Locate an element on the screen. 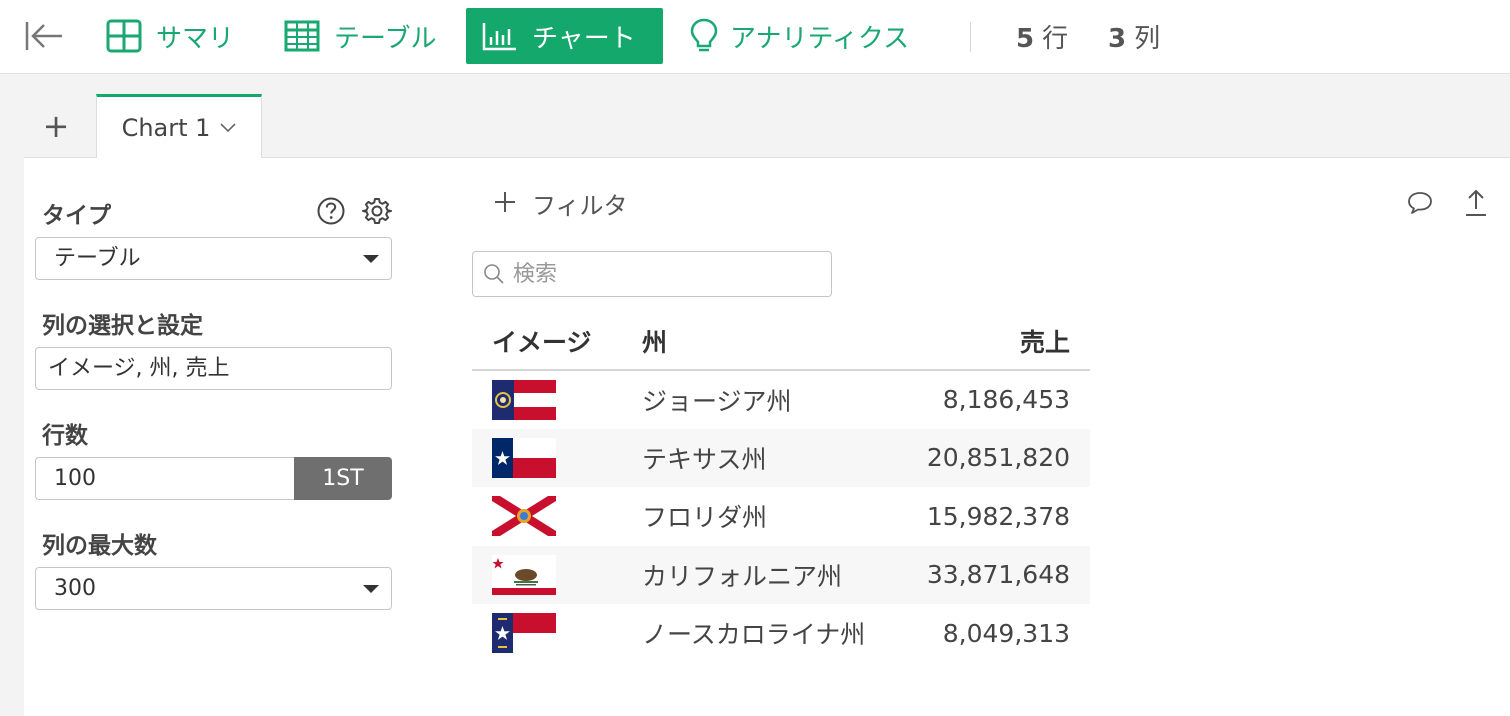 The height and width of the screenshot is (716, 1510). nav-table-button: テーブル is located at coordinates (360, 36).